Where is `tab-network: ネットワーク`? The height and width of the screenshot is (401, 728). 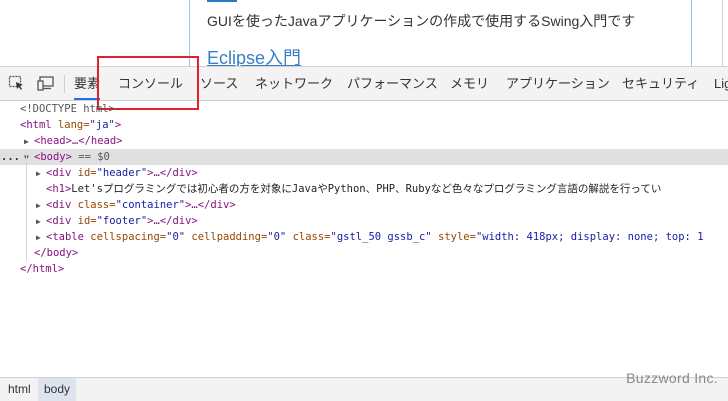
tab-network: ネットワーク is located at coordinates (294, 83).